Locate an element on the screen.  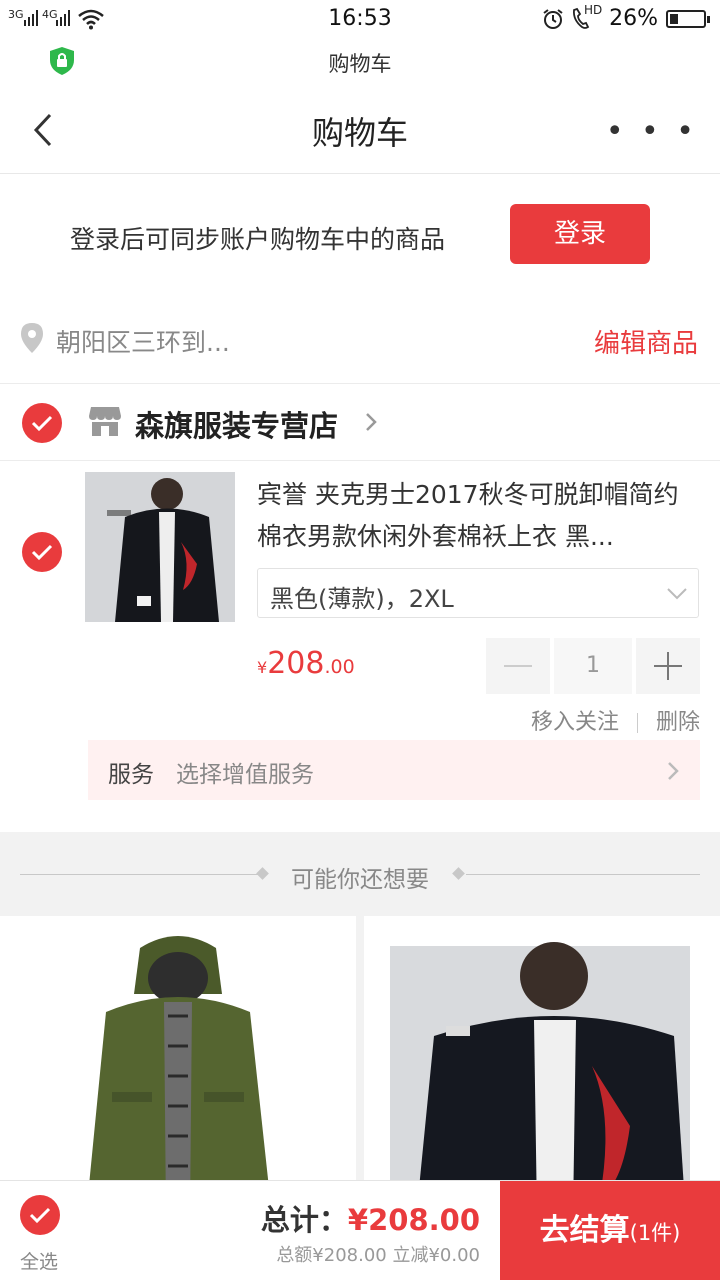
total-label: 总计： is located at coordinates (304, 1220).